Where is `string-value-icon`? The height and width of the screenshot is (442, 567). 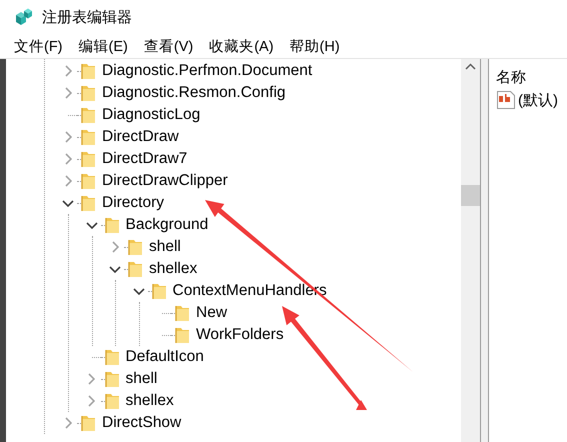 string-value-icon is located at coordinates (506, 100).